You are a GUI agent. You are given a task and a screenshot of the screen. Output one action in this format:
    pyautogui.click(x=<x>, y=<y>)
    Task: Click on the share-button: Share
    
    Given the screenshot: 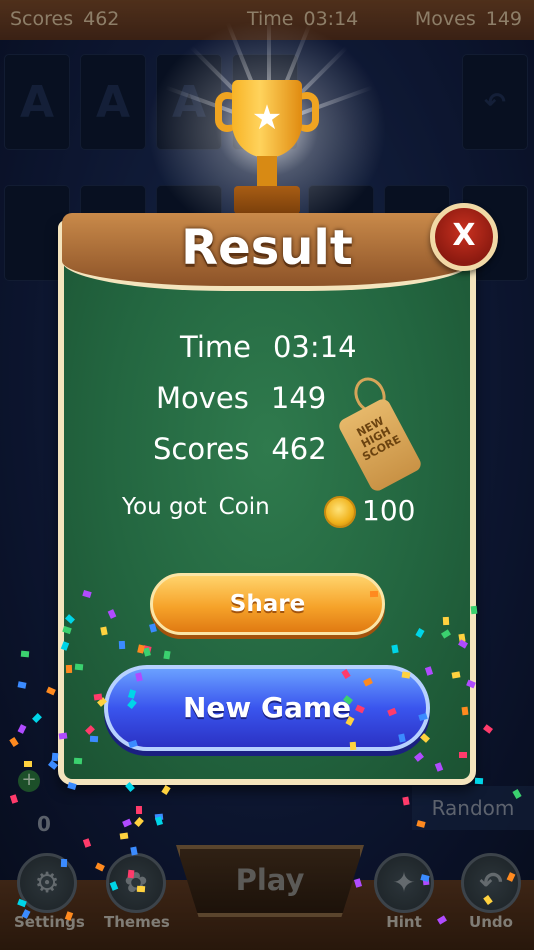 What is the action you would take?
    pyautogui.click(x=267, y=604)
    